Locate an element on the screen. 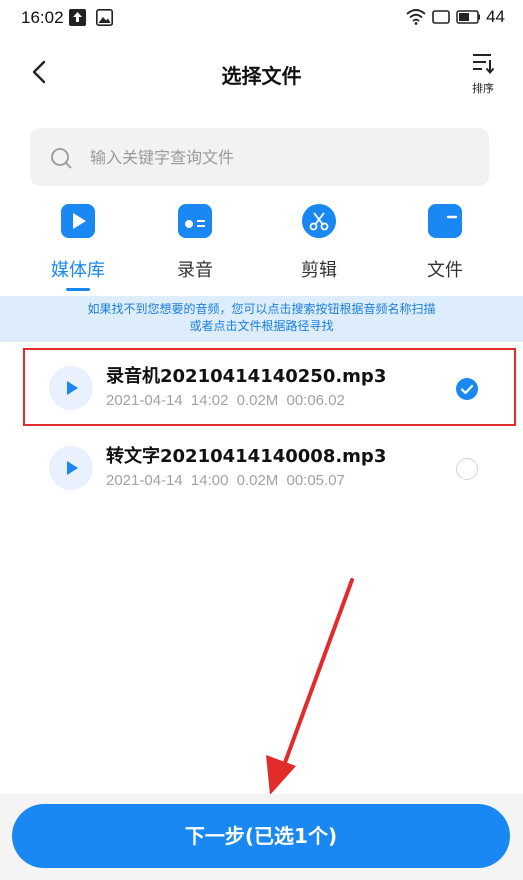 The height and width of the screenshot is (880, 523). search-bar is located at coordinates (259, 157).